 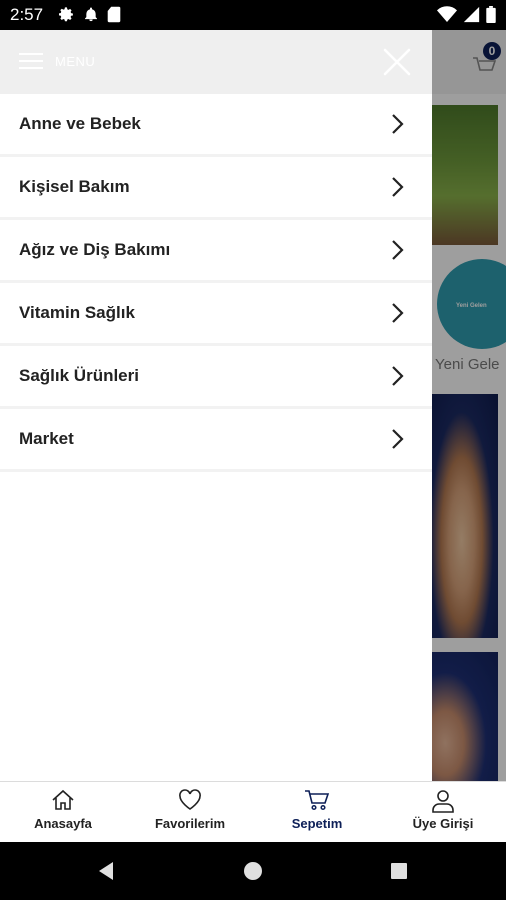 What do you see at coordinates (114, 14) in the screenshot?
I see `sd-card-icon` at bounding box center [114, 14].